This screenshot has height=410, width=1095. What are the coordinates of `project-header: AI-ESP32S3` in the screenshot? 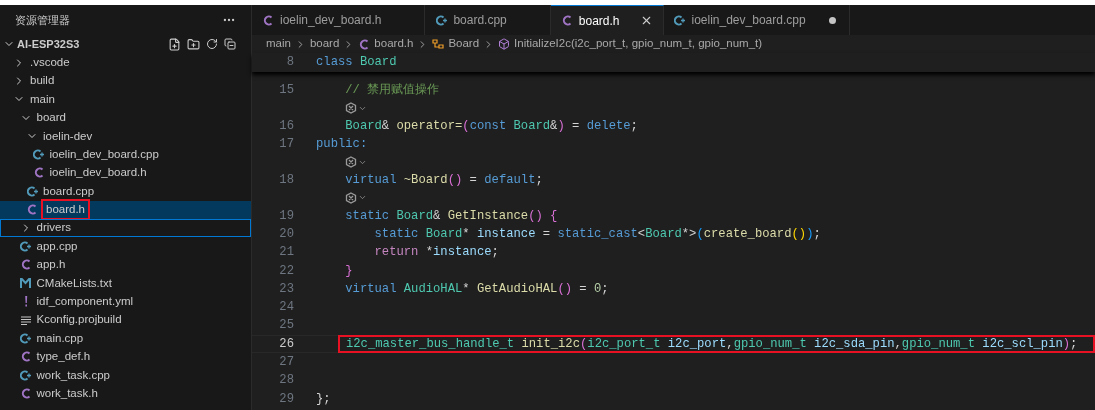 It's located at (41, 44).